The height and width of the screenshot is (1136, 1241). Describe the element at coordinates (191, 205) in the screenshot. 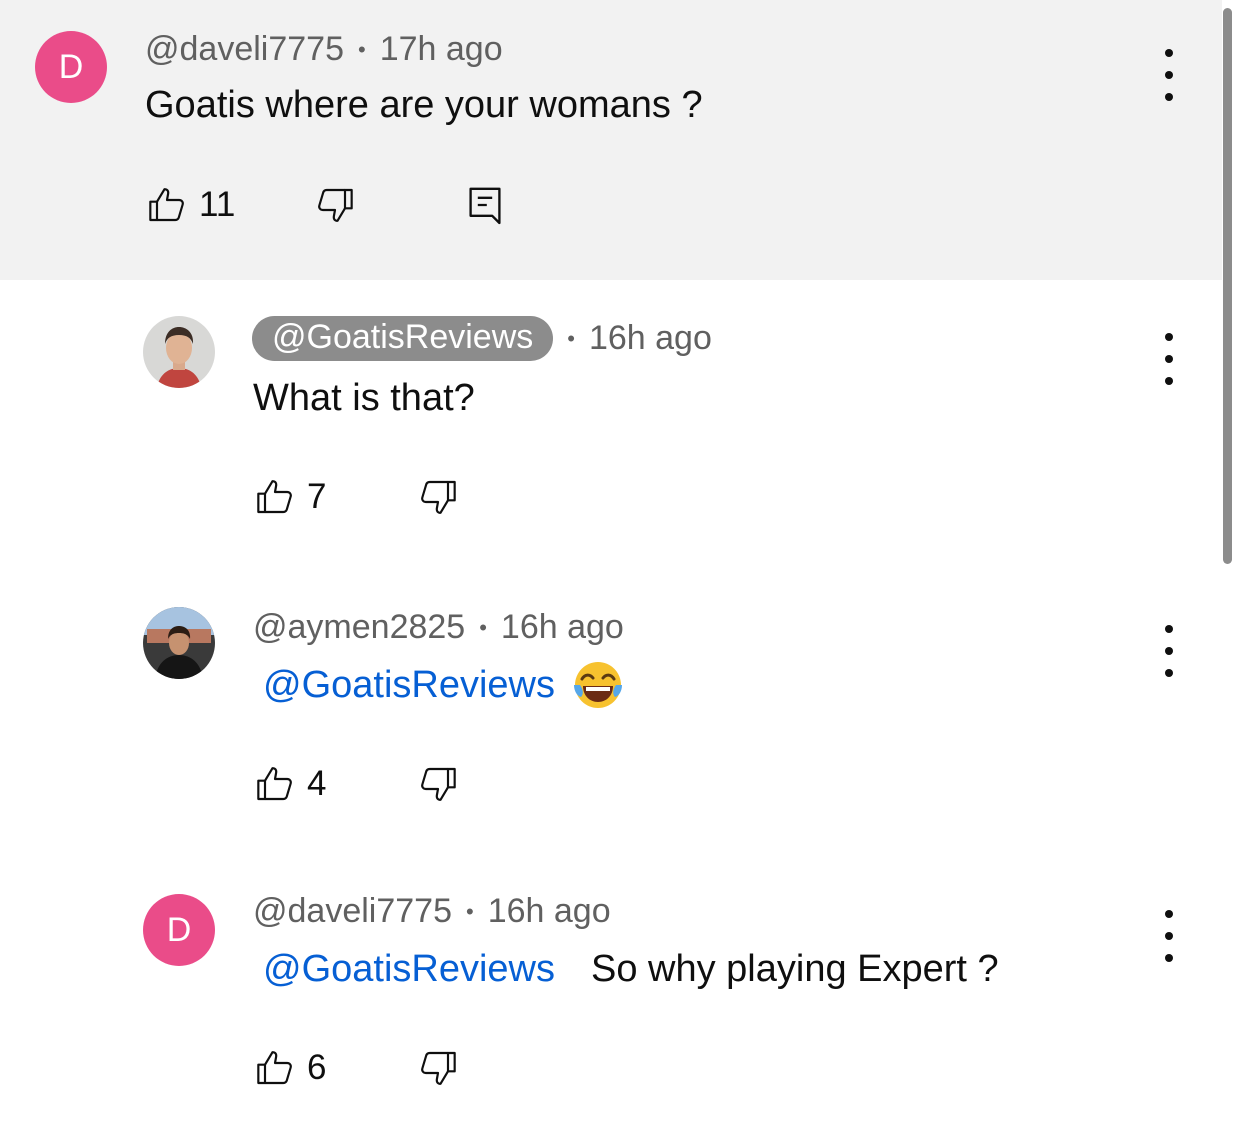

I see `like-button: 11` at that location.